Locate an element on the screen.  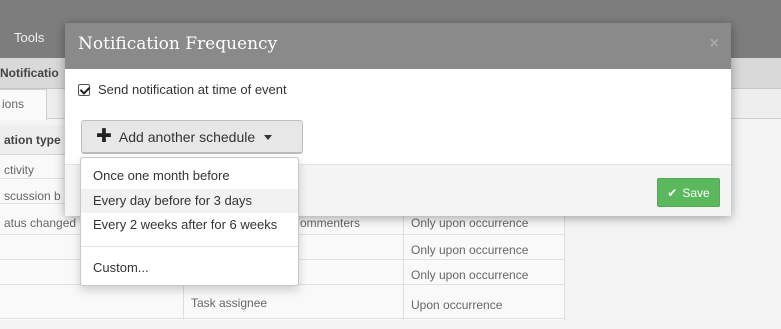
add-schedule-label: Add another schedule is located at coordinates (187, 136).